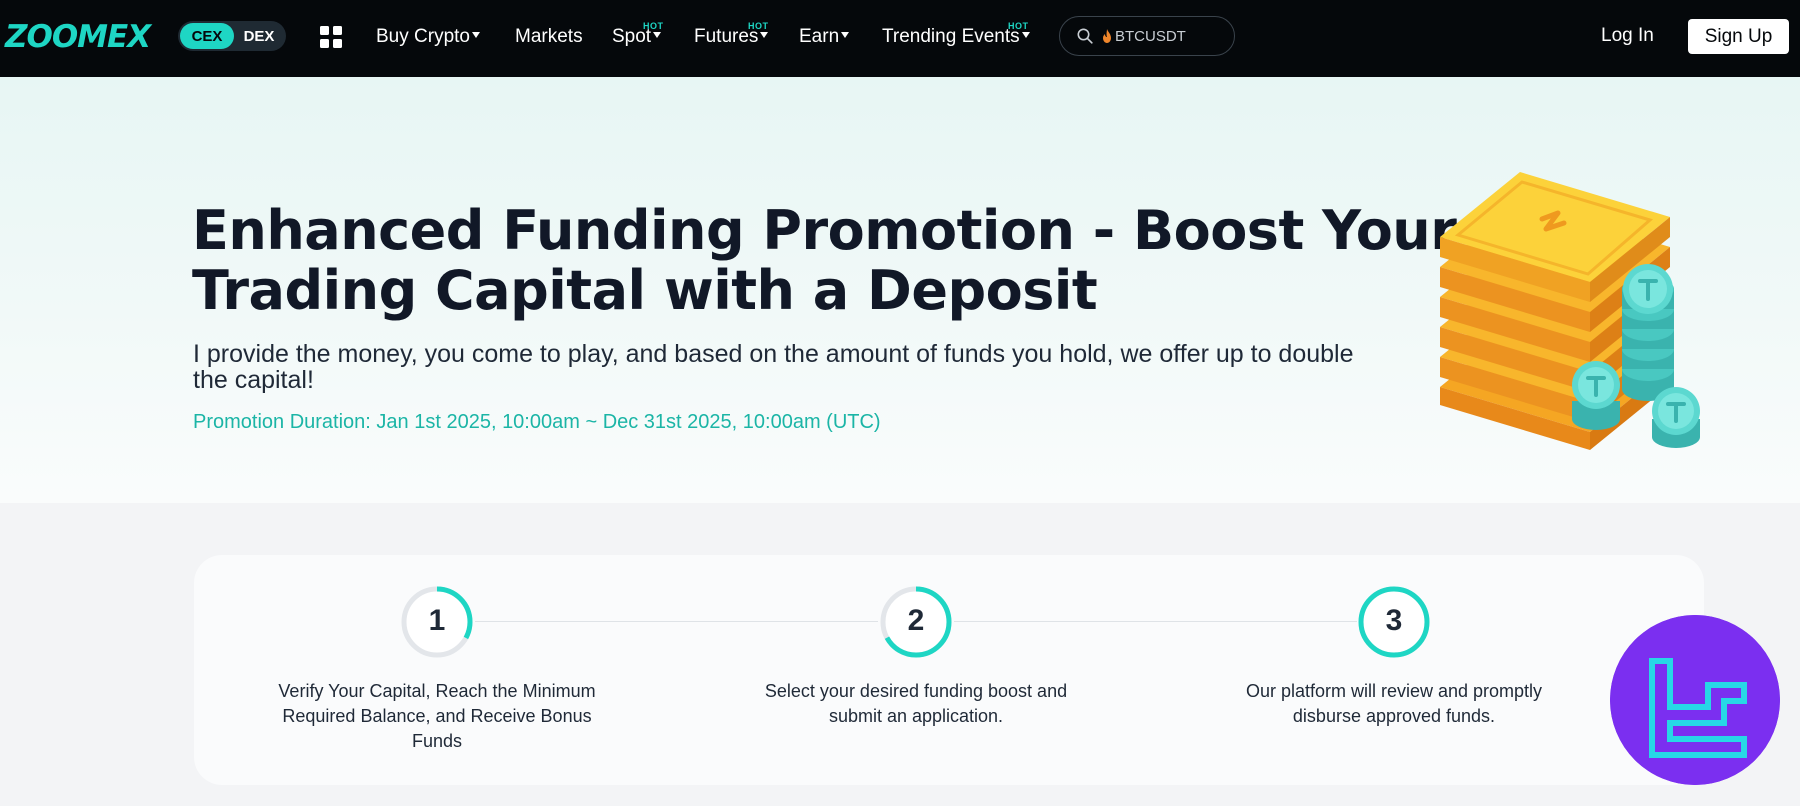 The image size is (1800, 806). What do you see at coordinates (1738, 36) in the screenshot?
I see `signup-button: Sign Up` at bounding box center [1738, 36].